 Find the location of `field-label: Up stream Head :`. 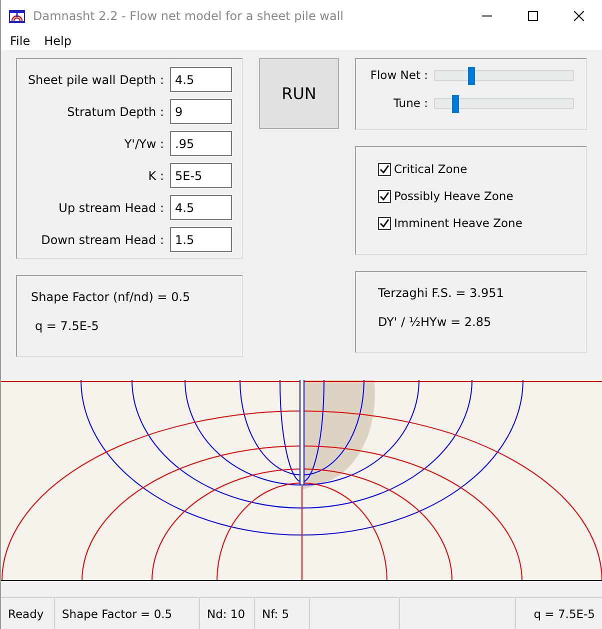

field-label: Up stream Head : is located at coordinates (111, 207).